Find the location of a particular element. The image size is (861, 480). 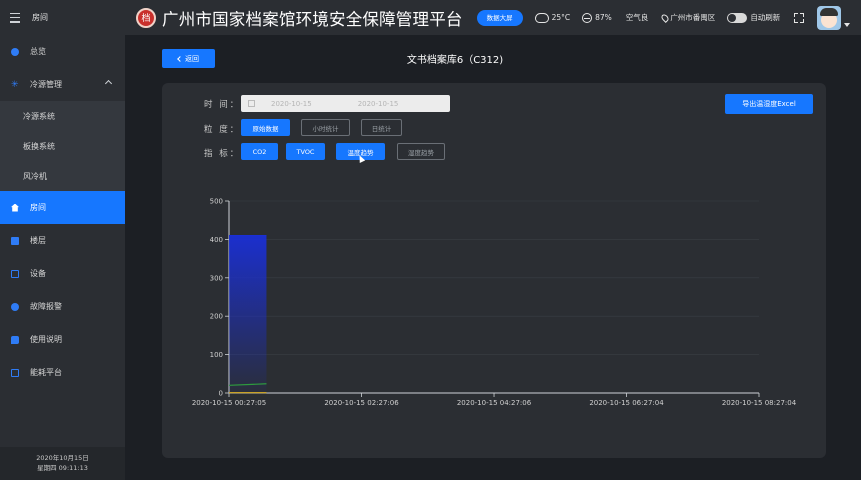

data-screen-button: 数据大屏 is located at coordinates (499, 17).